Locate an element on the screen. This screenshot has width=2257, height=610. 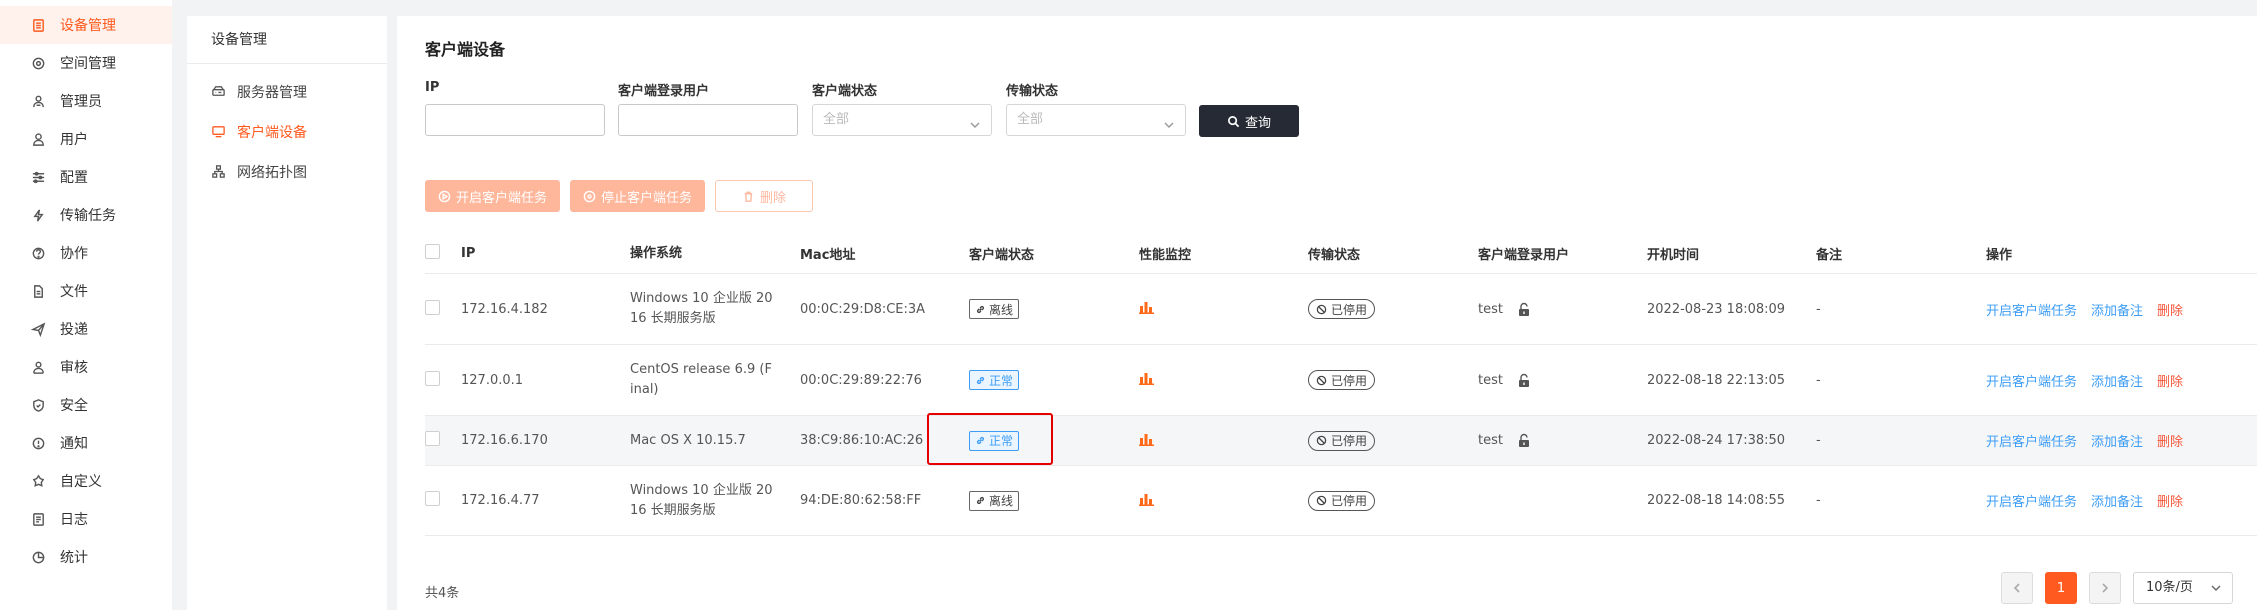
os-cell: Mac OS X 10.15.7 is located at coordinates (688, 440).